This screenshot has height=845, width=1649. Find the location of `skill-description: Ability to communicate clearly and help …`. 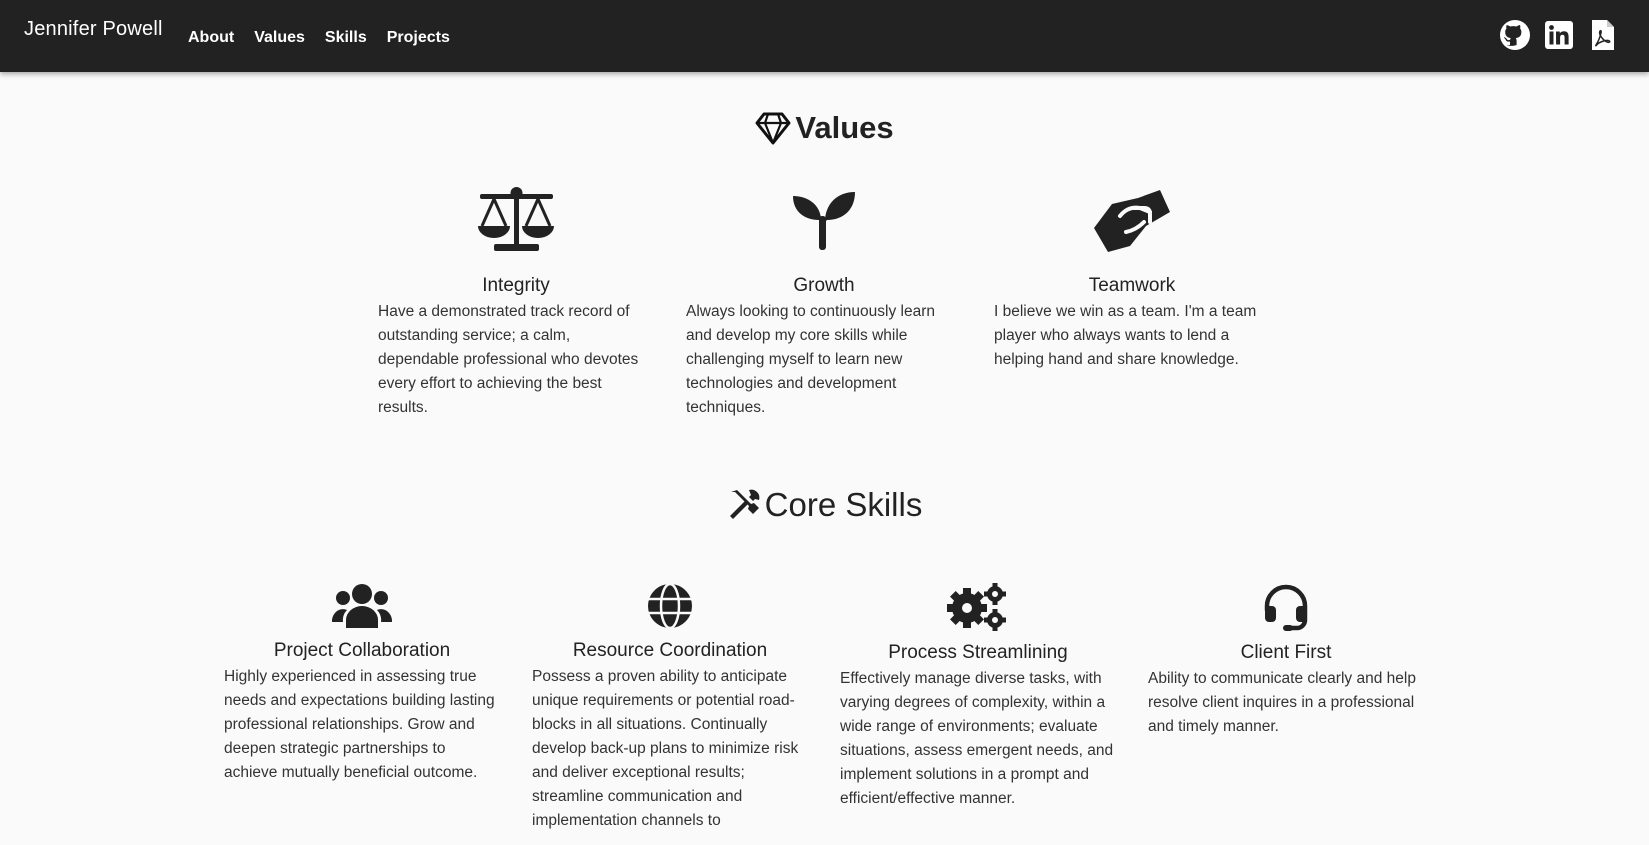

skill-description: Ability to communicate clearly and help … is located at coordinates (1282, 702).